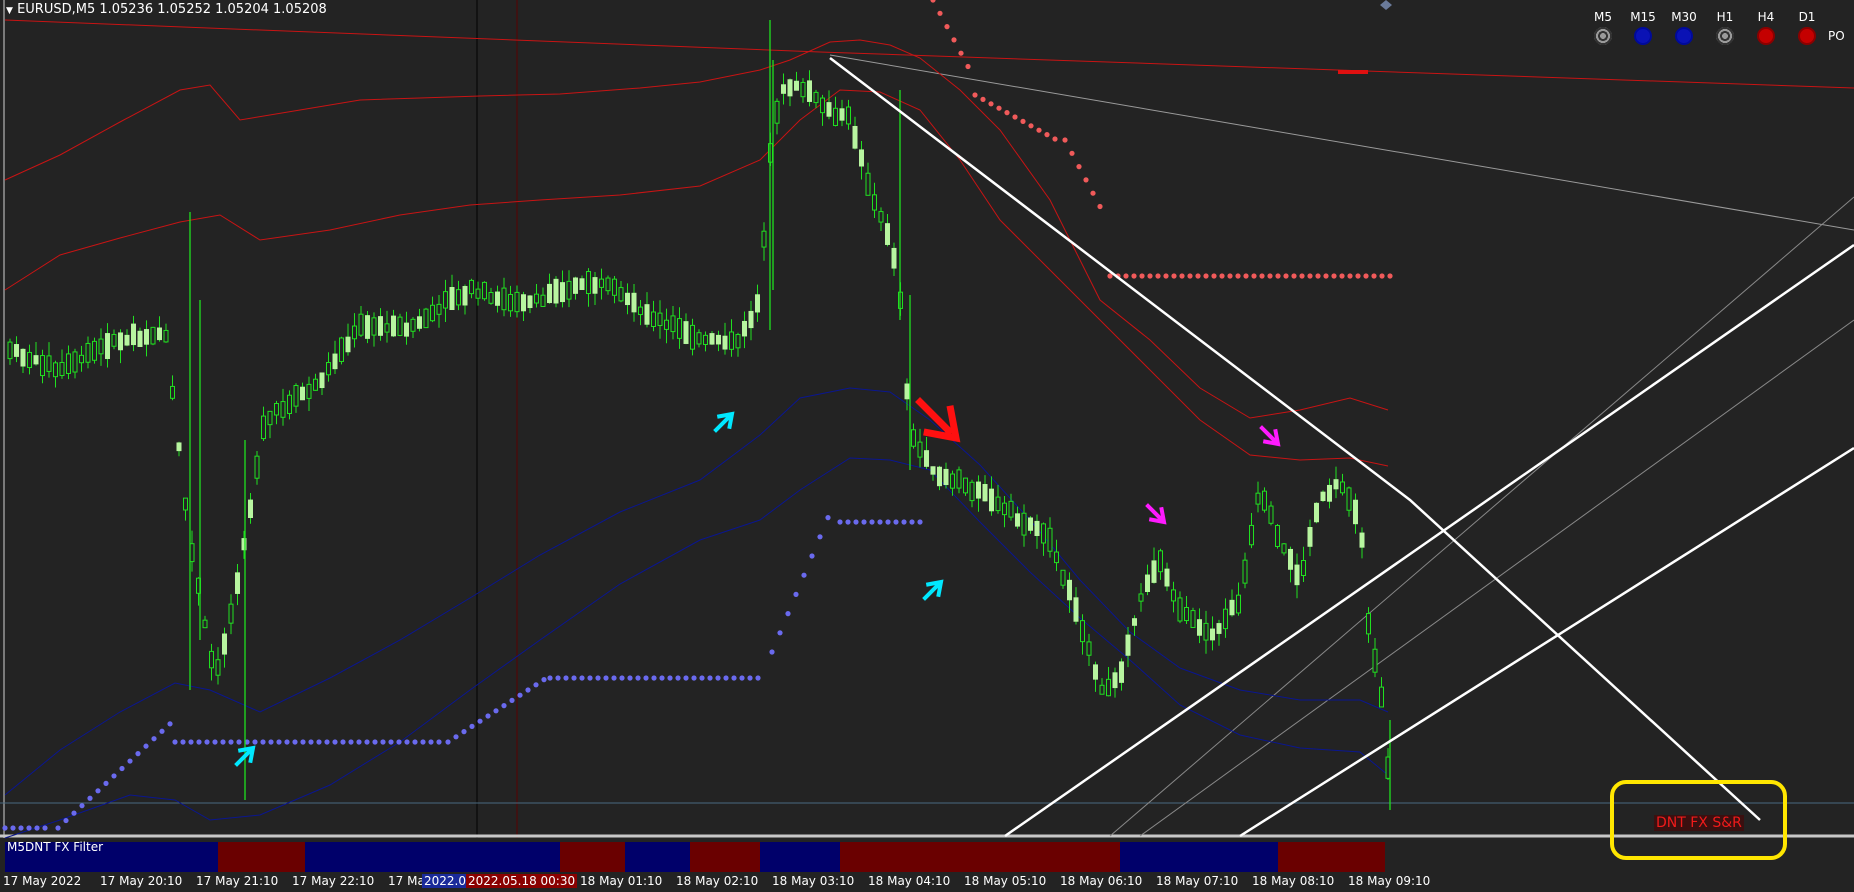  What do you see at coordinates (9, 11) in the screenshot?
I see `collapse-triangle-icon: ▼` at bounding box center [9, 11].